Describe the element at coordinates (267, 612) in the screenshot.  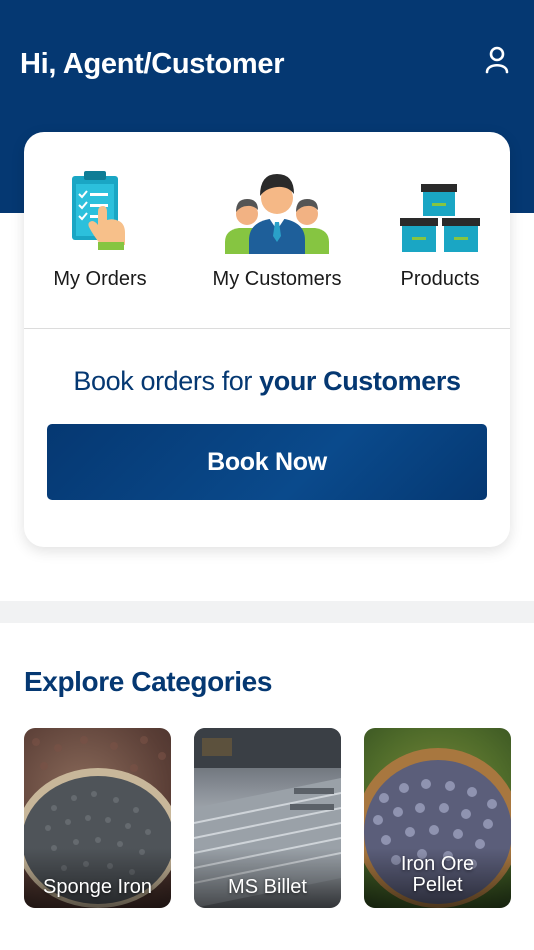
I see `section-separator` at that location.